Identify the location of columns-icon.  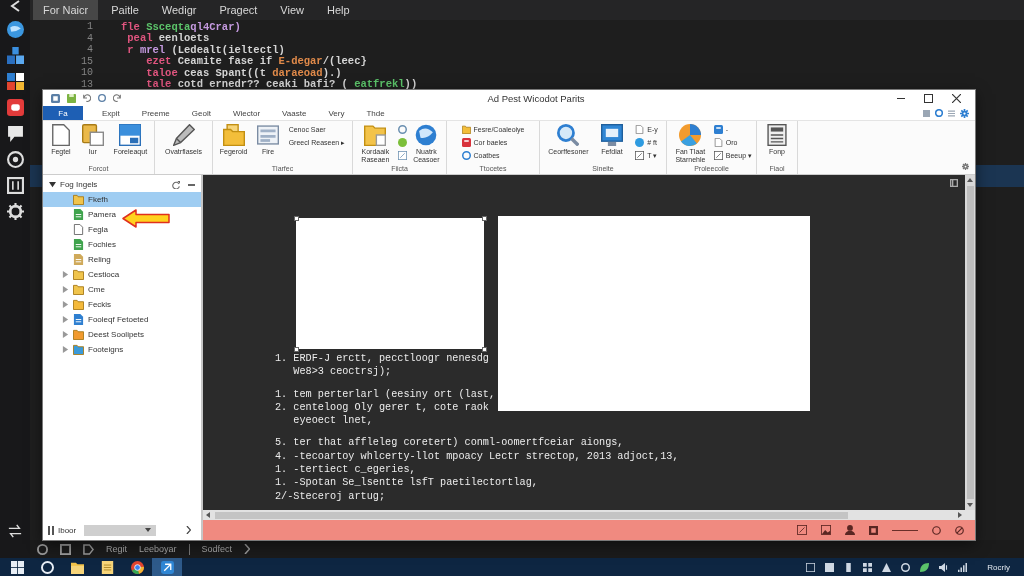
(15, 185).